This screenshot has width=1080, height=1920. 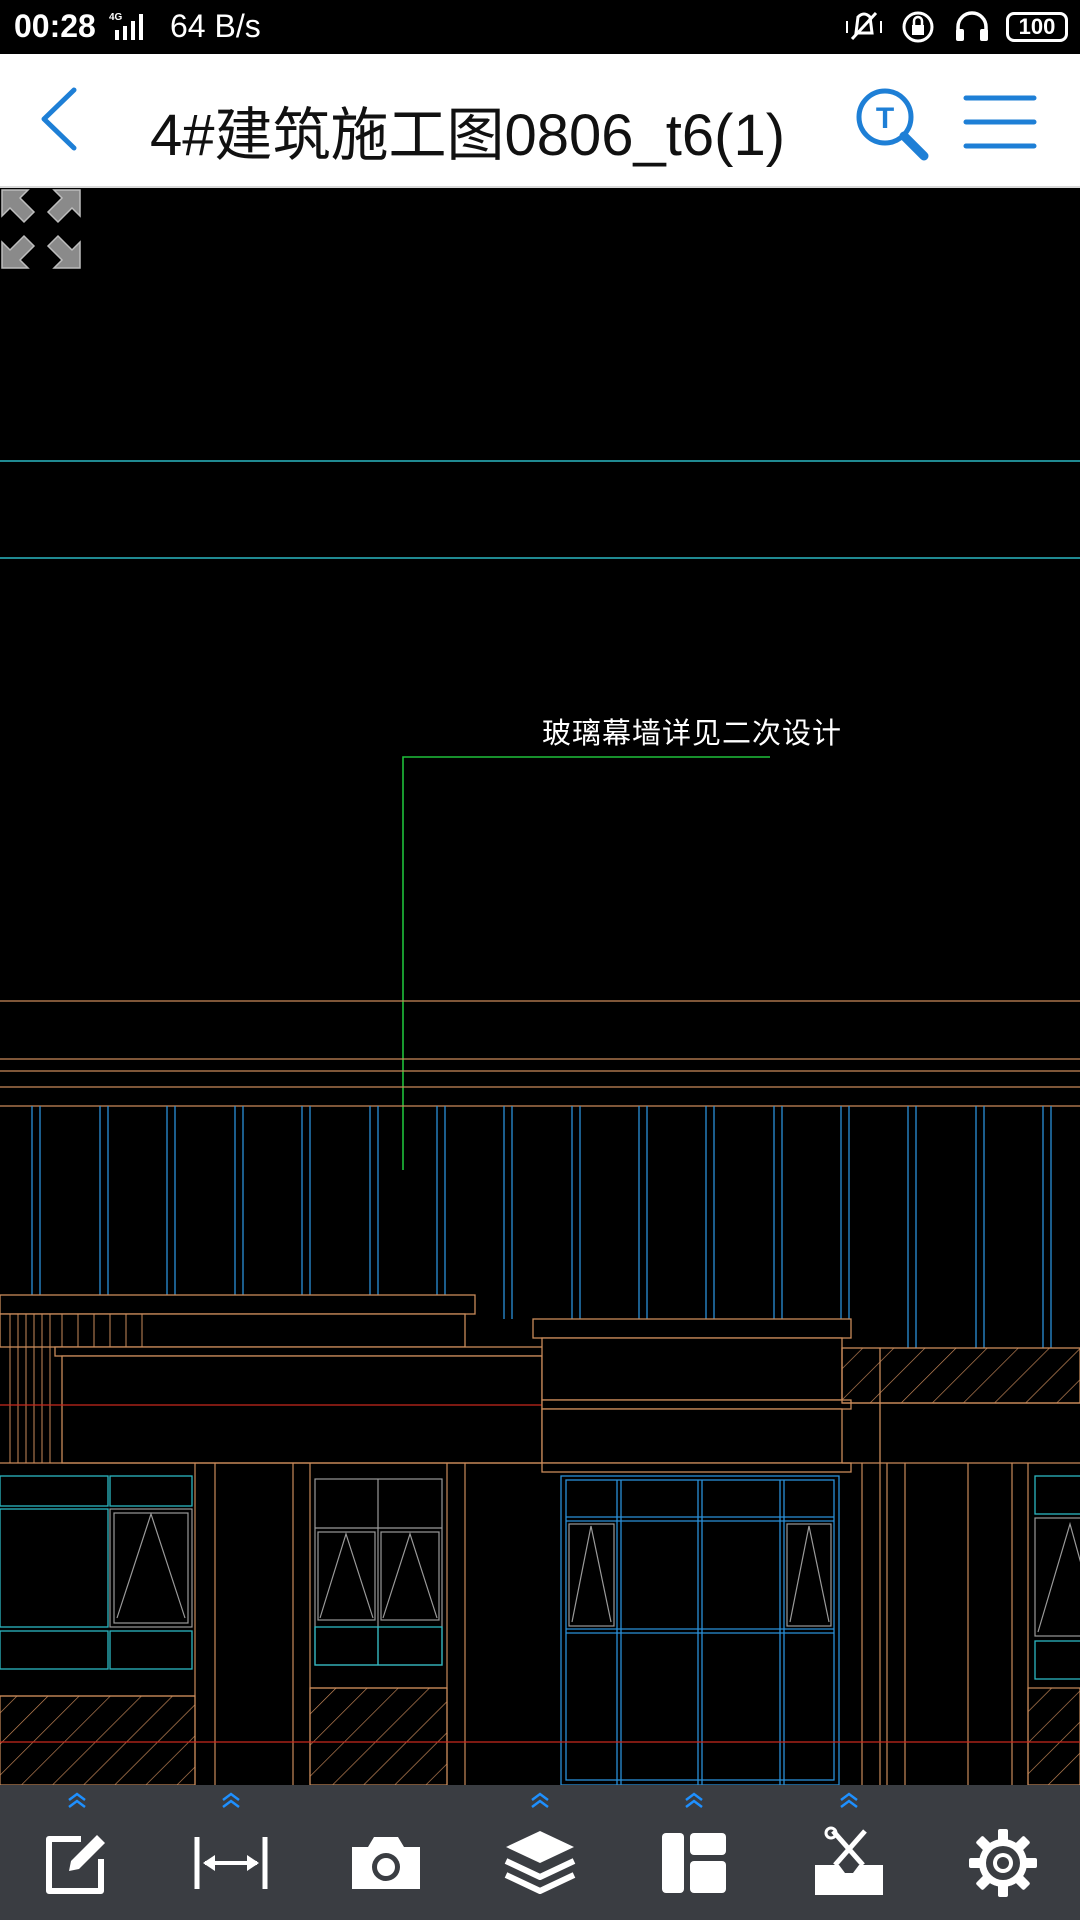 I want to click on leader-line, so click(x=586, y=963).